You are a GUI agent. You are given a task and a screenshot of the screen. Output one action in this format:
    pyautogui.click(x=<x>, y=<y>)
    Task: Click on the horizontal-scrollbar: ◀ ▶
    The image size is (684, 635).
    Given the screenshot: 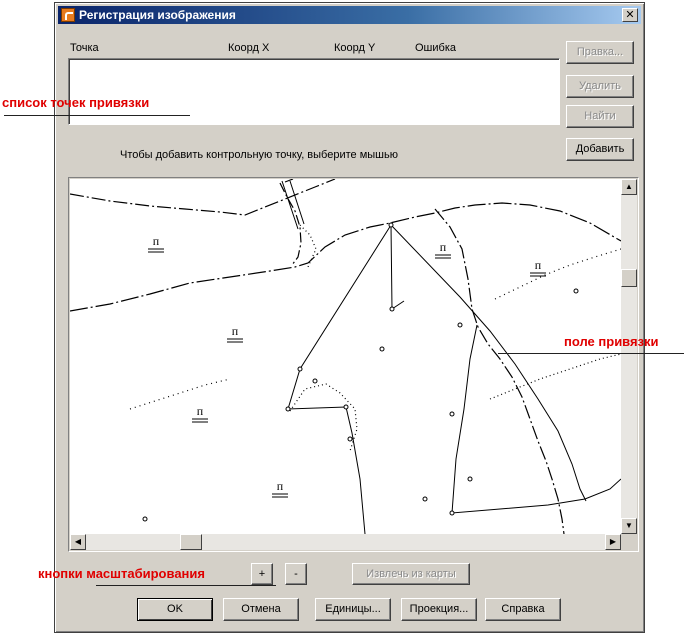 What is the action you would take?
    pyautogui.click(x=345, y=542)
    